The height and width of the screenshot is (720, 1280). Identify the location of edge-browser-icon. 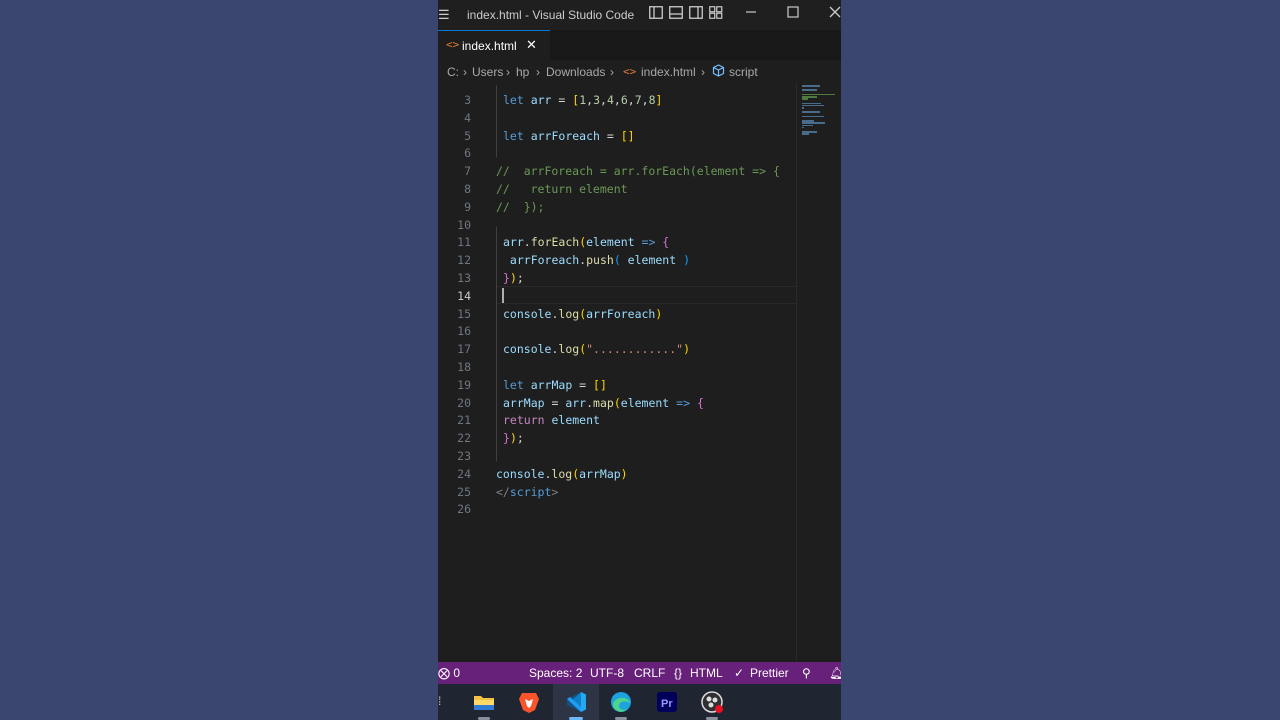
(621, 702).